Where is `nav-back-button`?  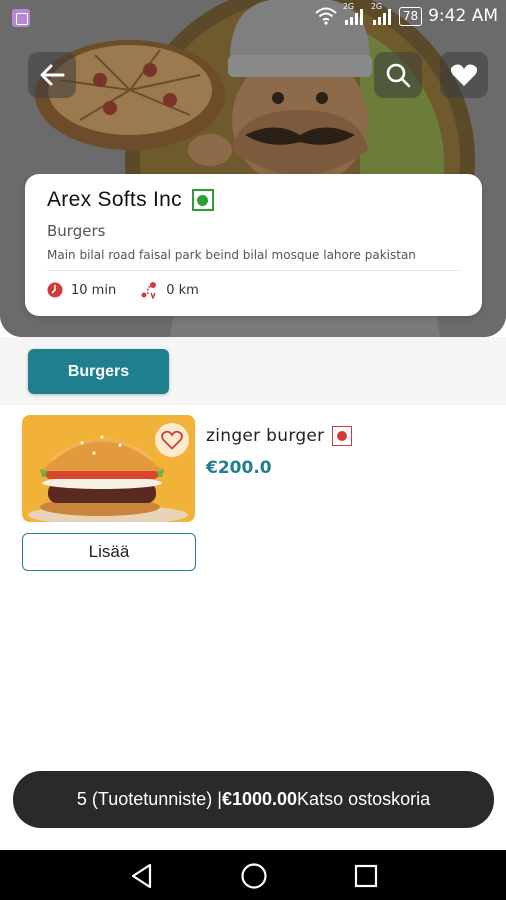
nav-back-button is located at coordinates (142, 876).